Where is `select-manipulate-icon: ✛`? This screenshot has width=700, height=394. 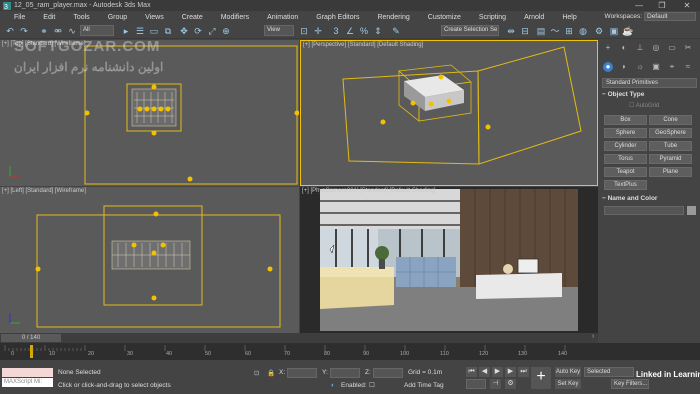 select-manipulate-icon: ✛ is located at coordinates (318, 31).